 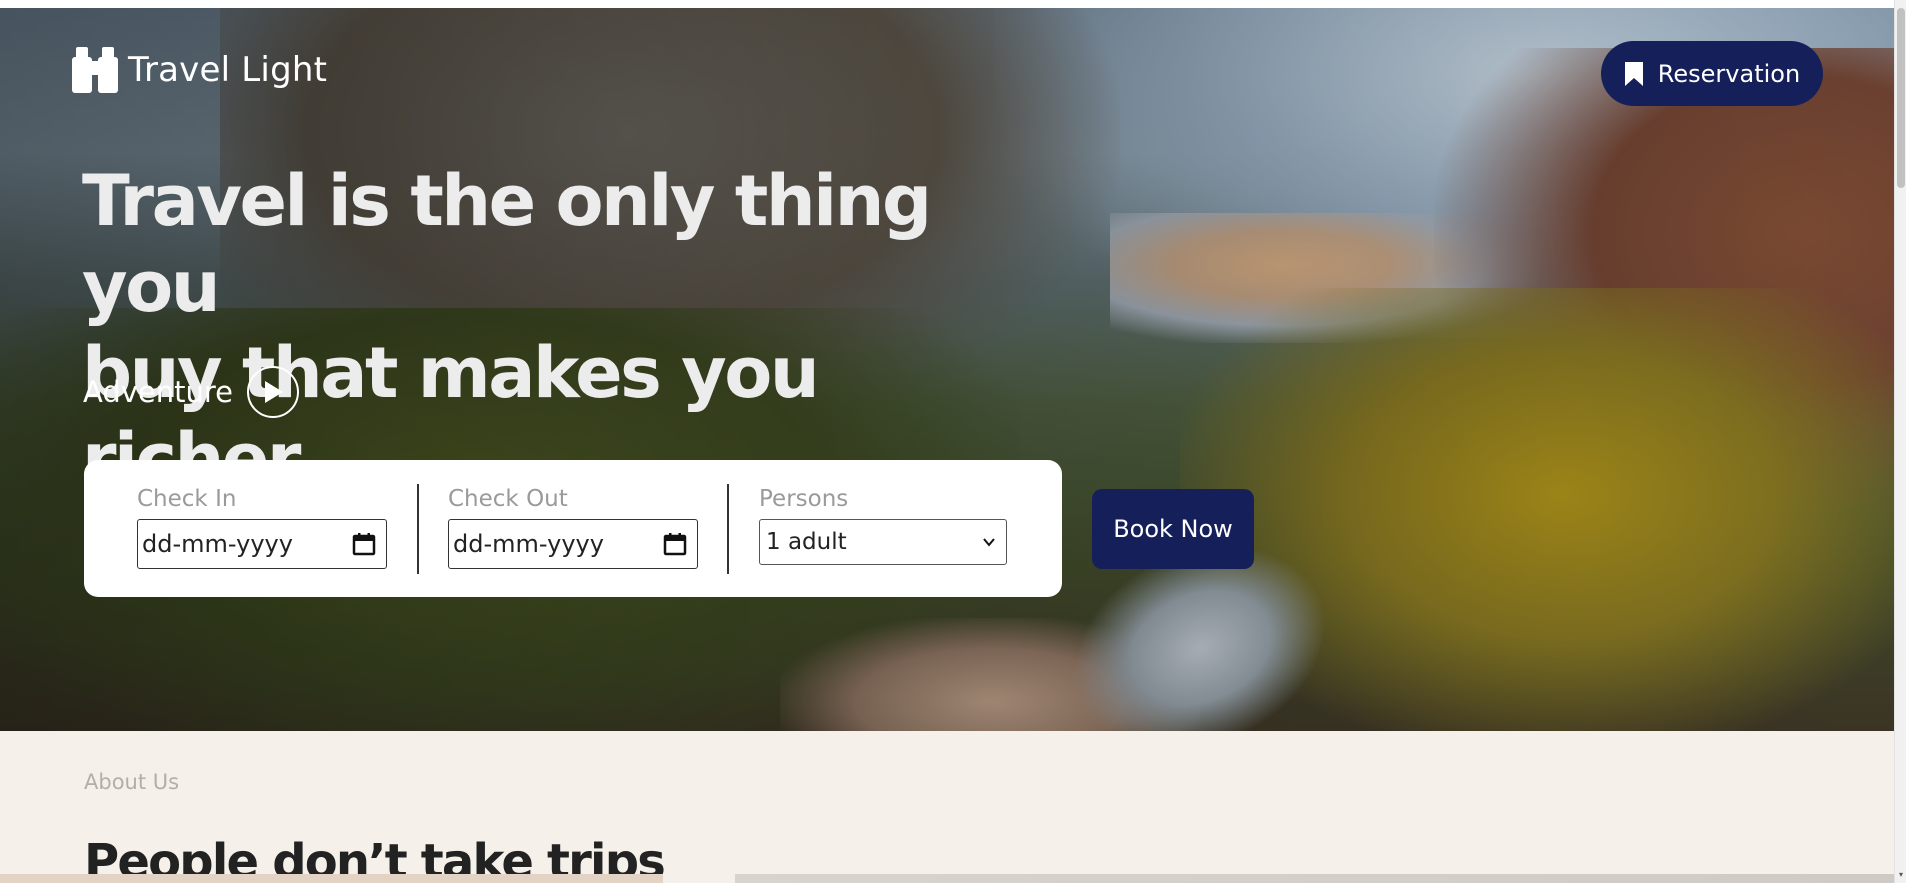 I want to click on check-in-field: Check In dd-mm-yyyy, so click(x=262, y=527).